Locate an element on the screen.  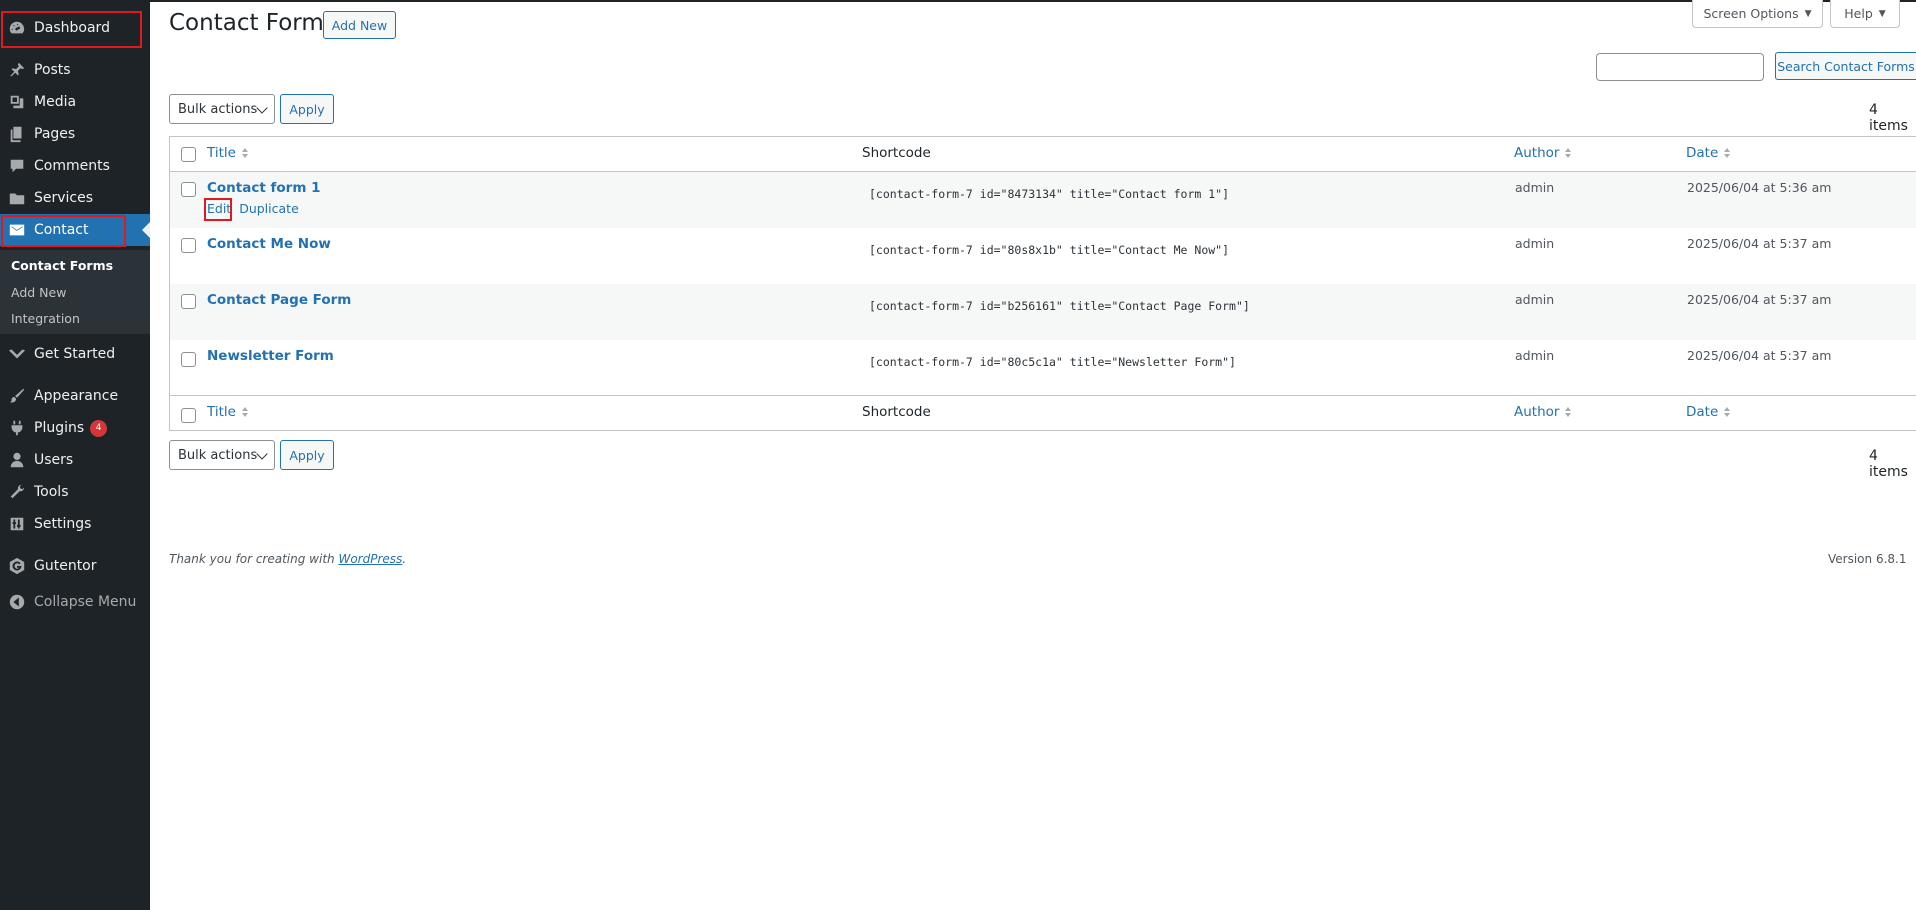
column-author-header: Author is located at coordinates (1543, 153).